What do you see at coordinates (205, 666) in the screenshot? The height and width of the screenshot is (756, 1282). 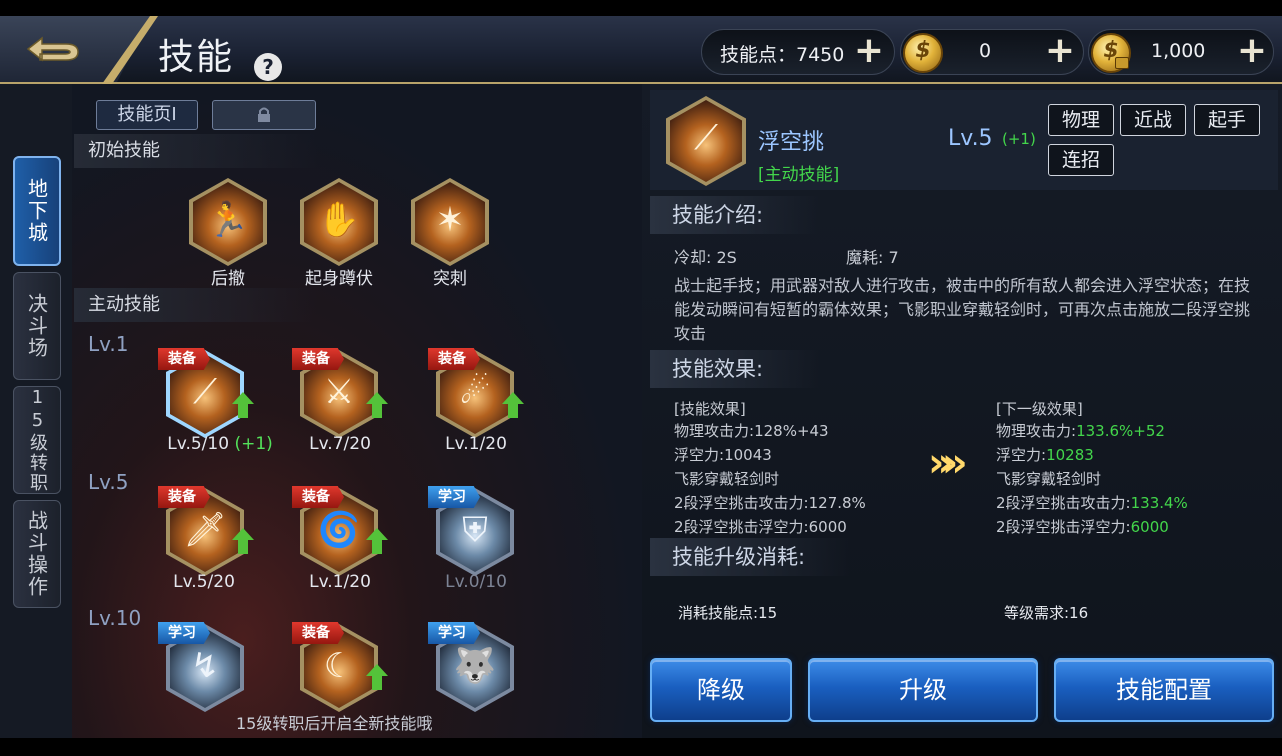 I see `dash-slash-icon: ↯` at bounding box center [205, 666].